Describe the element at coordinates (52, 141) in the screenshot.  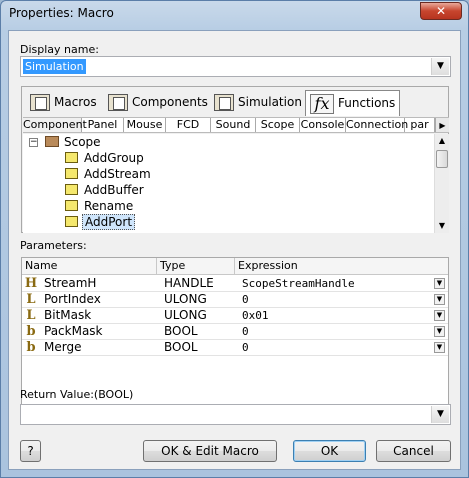
I see `folder-icon` at that location.